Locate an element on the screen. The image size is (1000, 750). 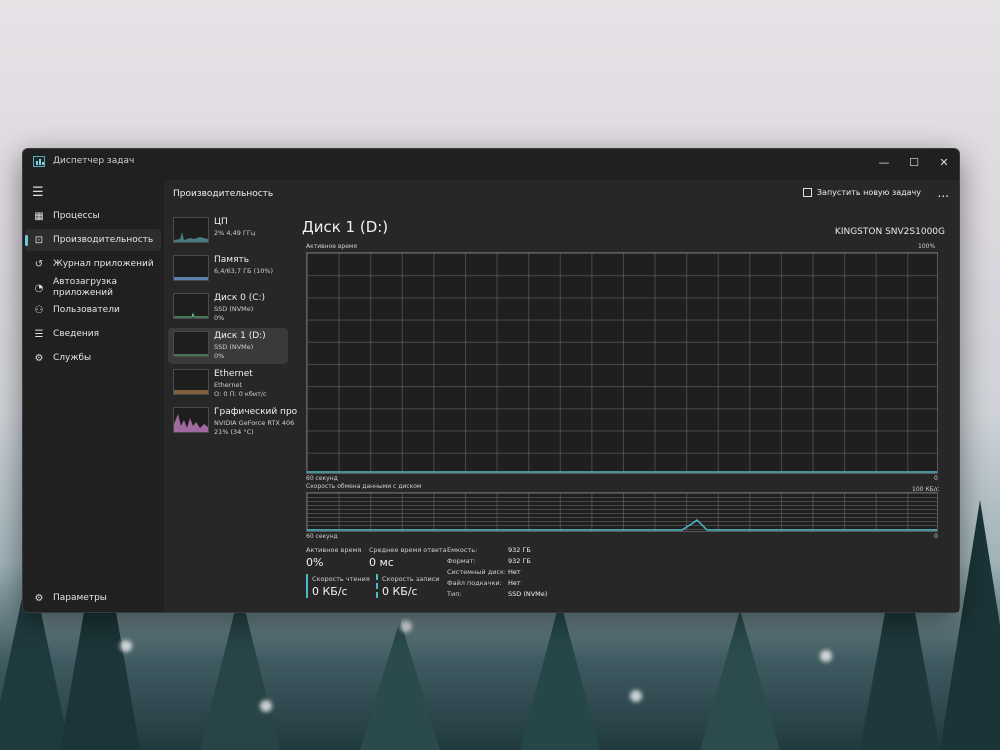
disk-1-thumbnail-graph is located at coordinates (191, 344).